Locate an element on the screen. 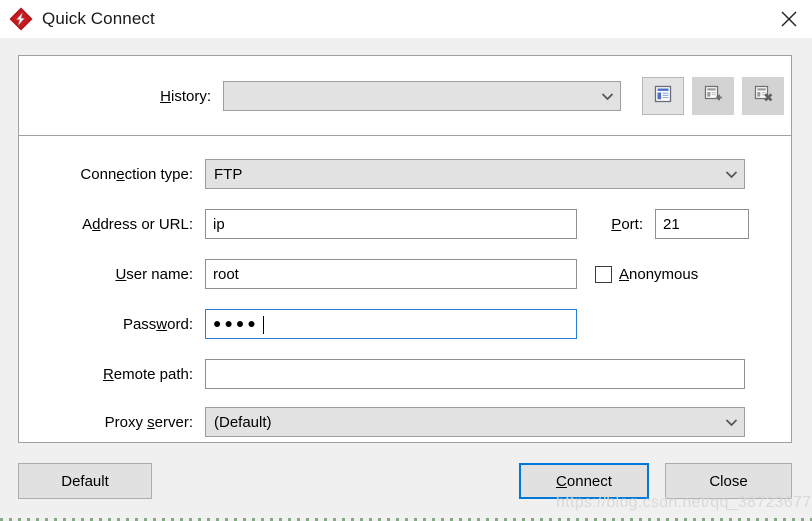 Image resolution: width=812 pixels, height=521 pixels. history-row: History: is located at coordinates (405, 96).